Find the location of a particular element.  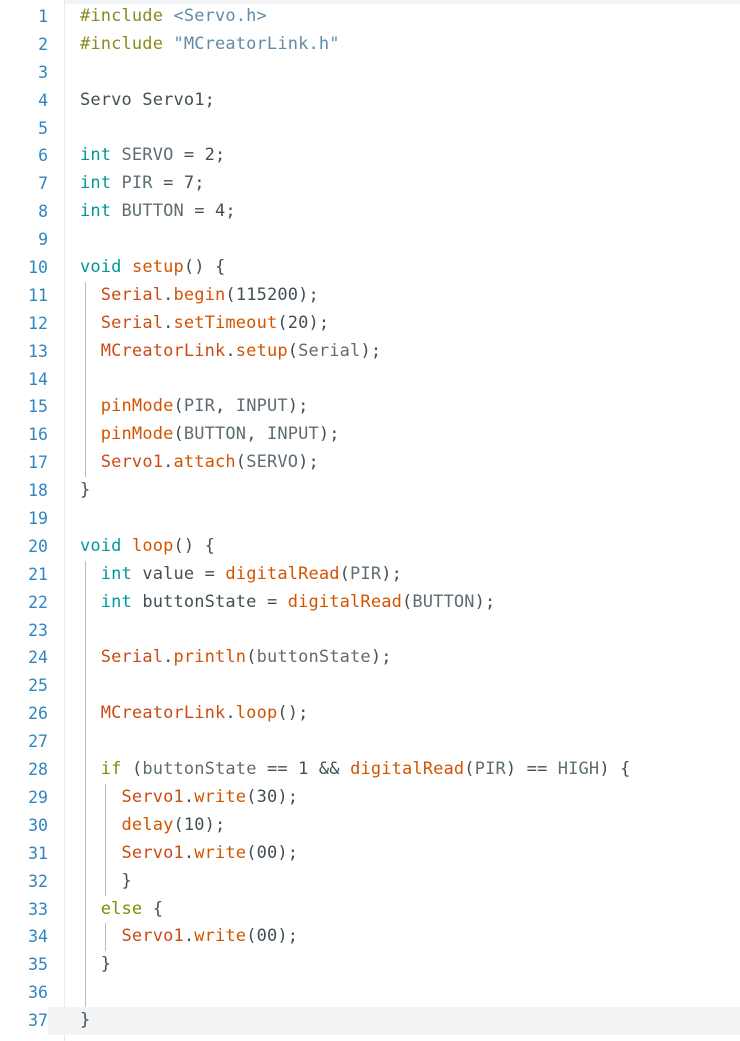

code-token: pinMode is located at coordinates (137, 406).